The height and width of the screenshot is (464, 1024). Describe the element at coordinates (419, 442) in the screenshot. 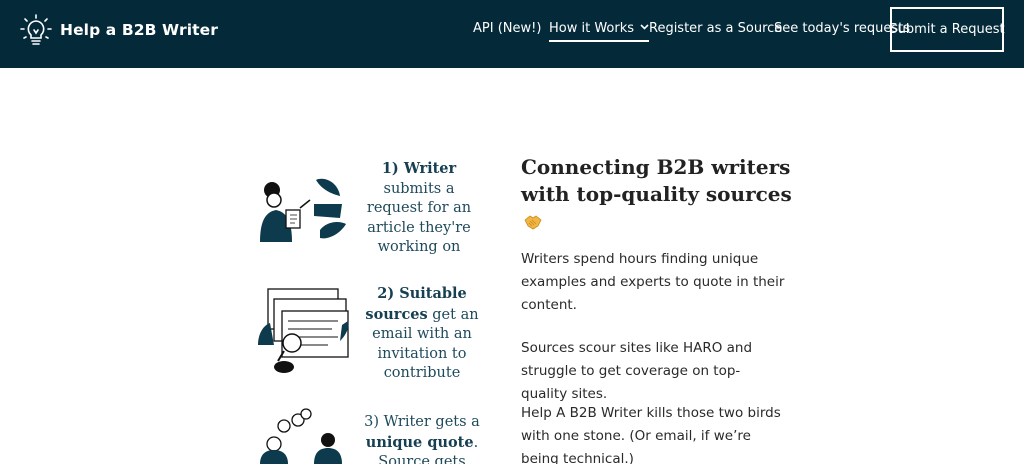

I see `step-3-strong: unique quote` at that location.